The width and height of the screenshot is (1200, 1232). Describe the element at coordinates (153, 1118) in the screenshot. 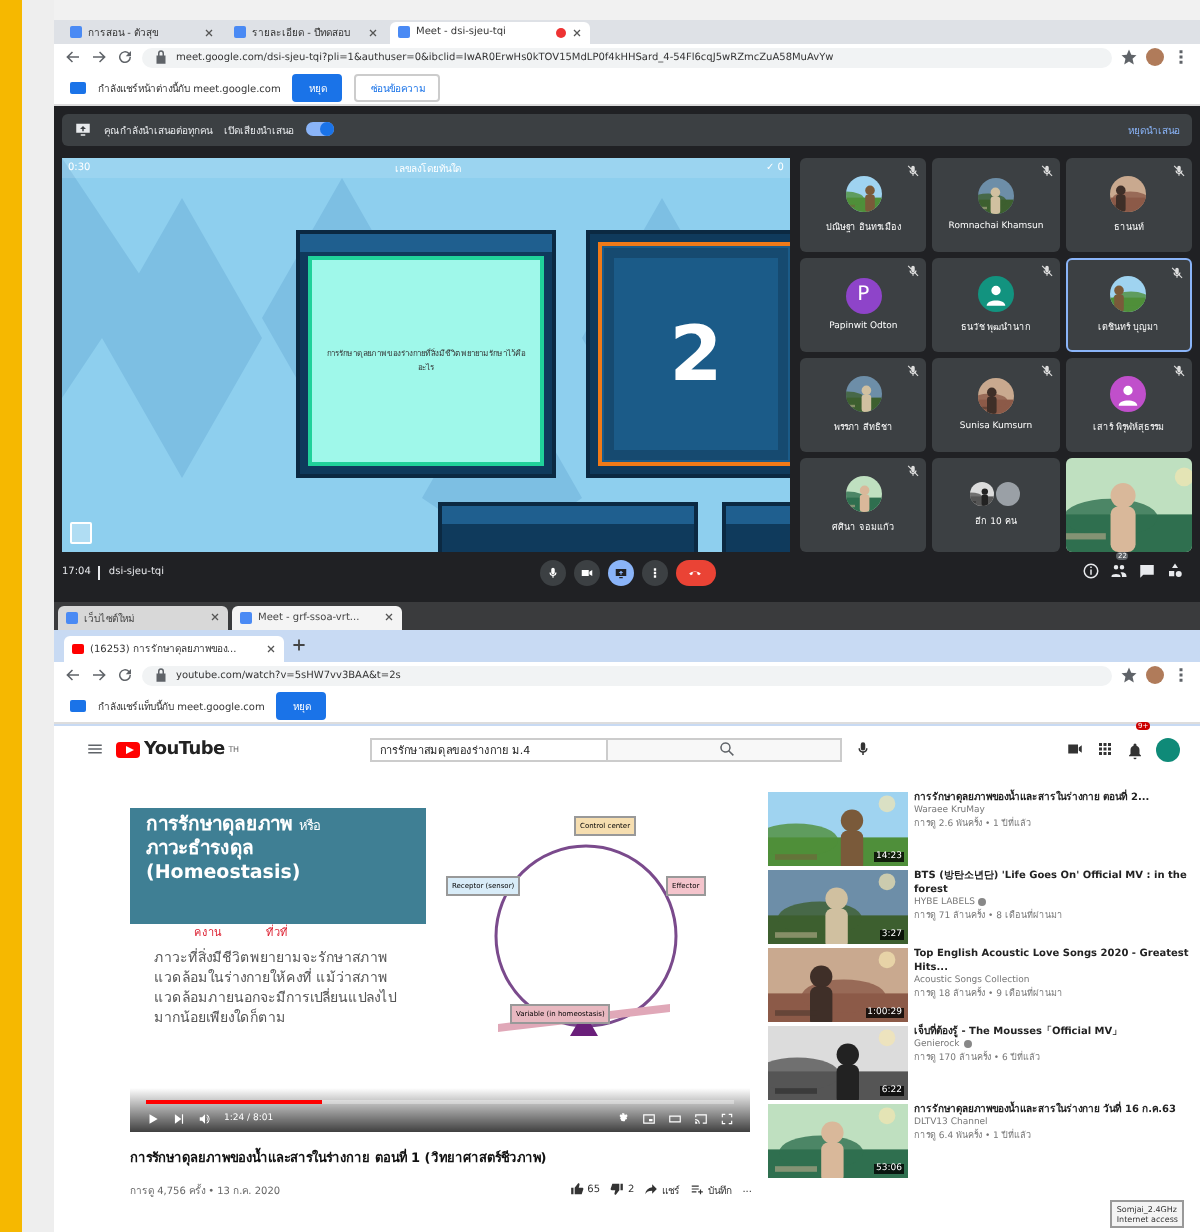

I see `play-icon` at that location.